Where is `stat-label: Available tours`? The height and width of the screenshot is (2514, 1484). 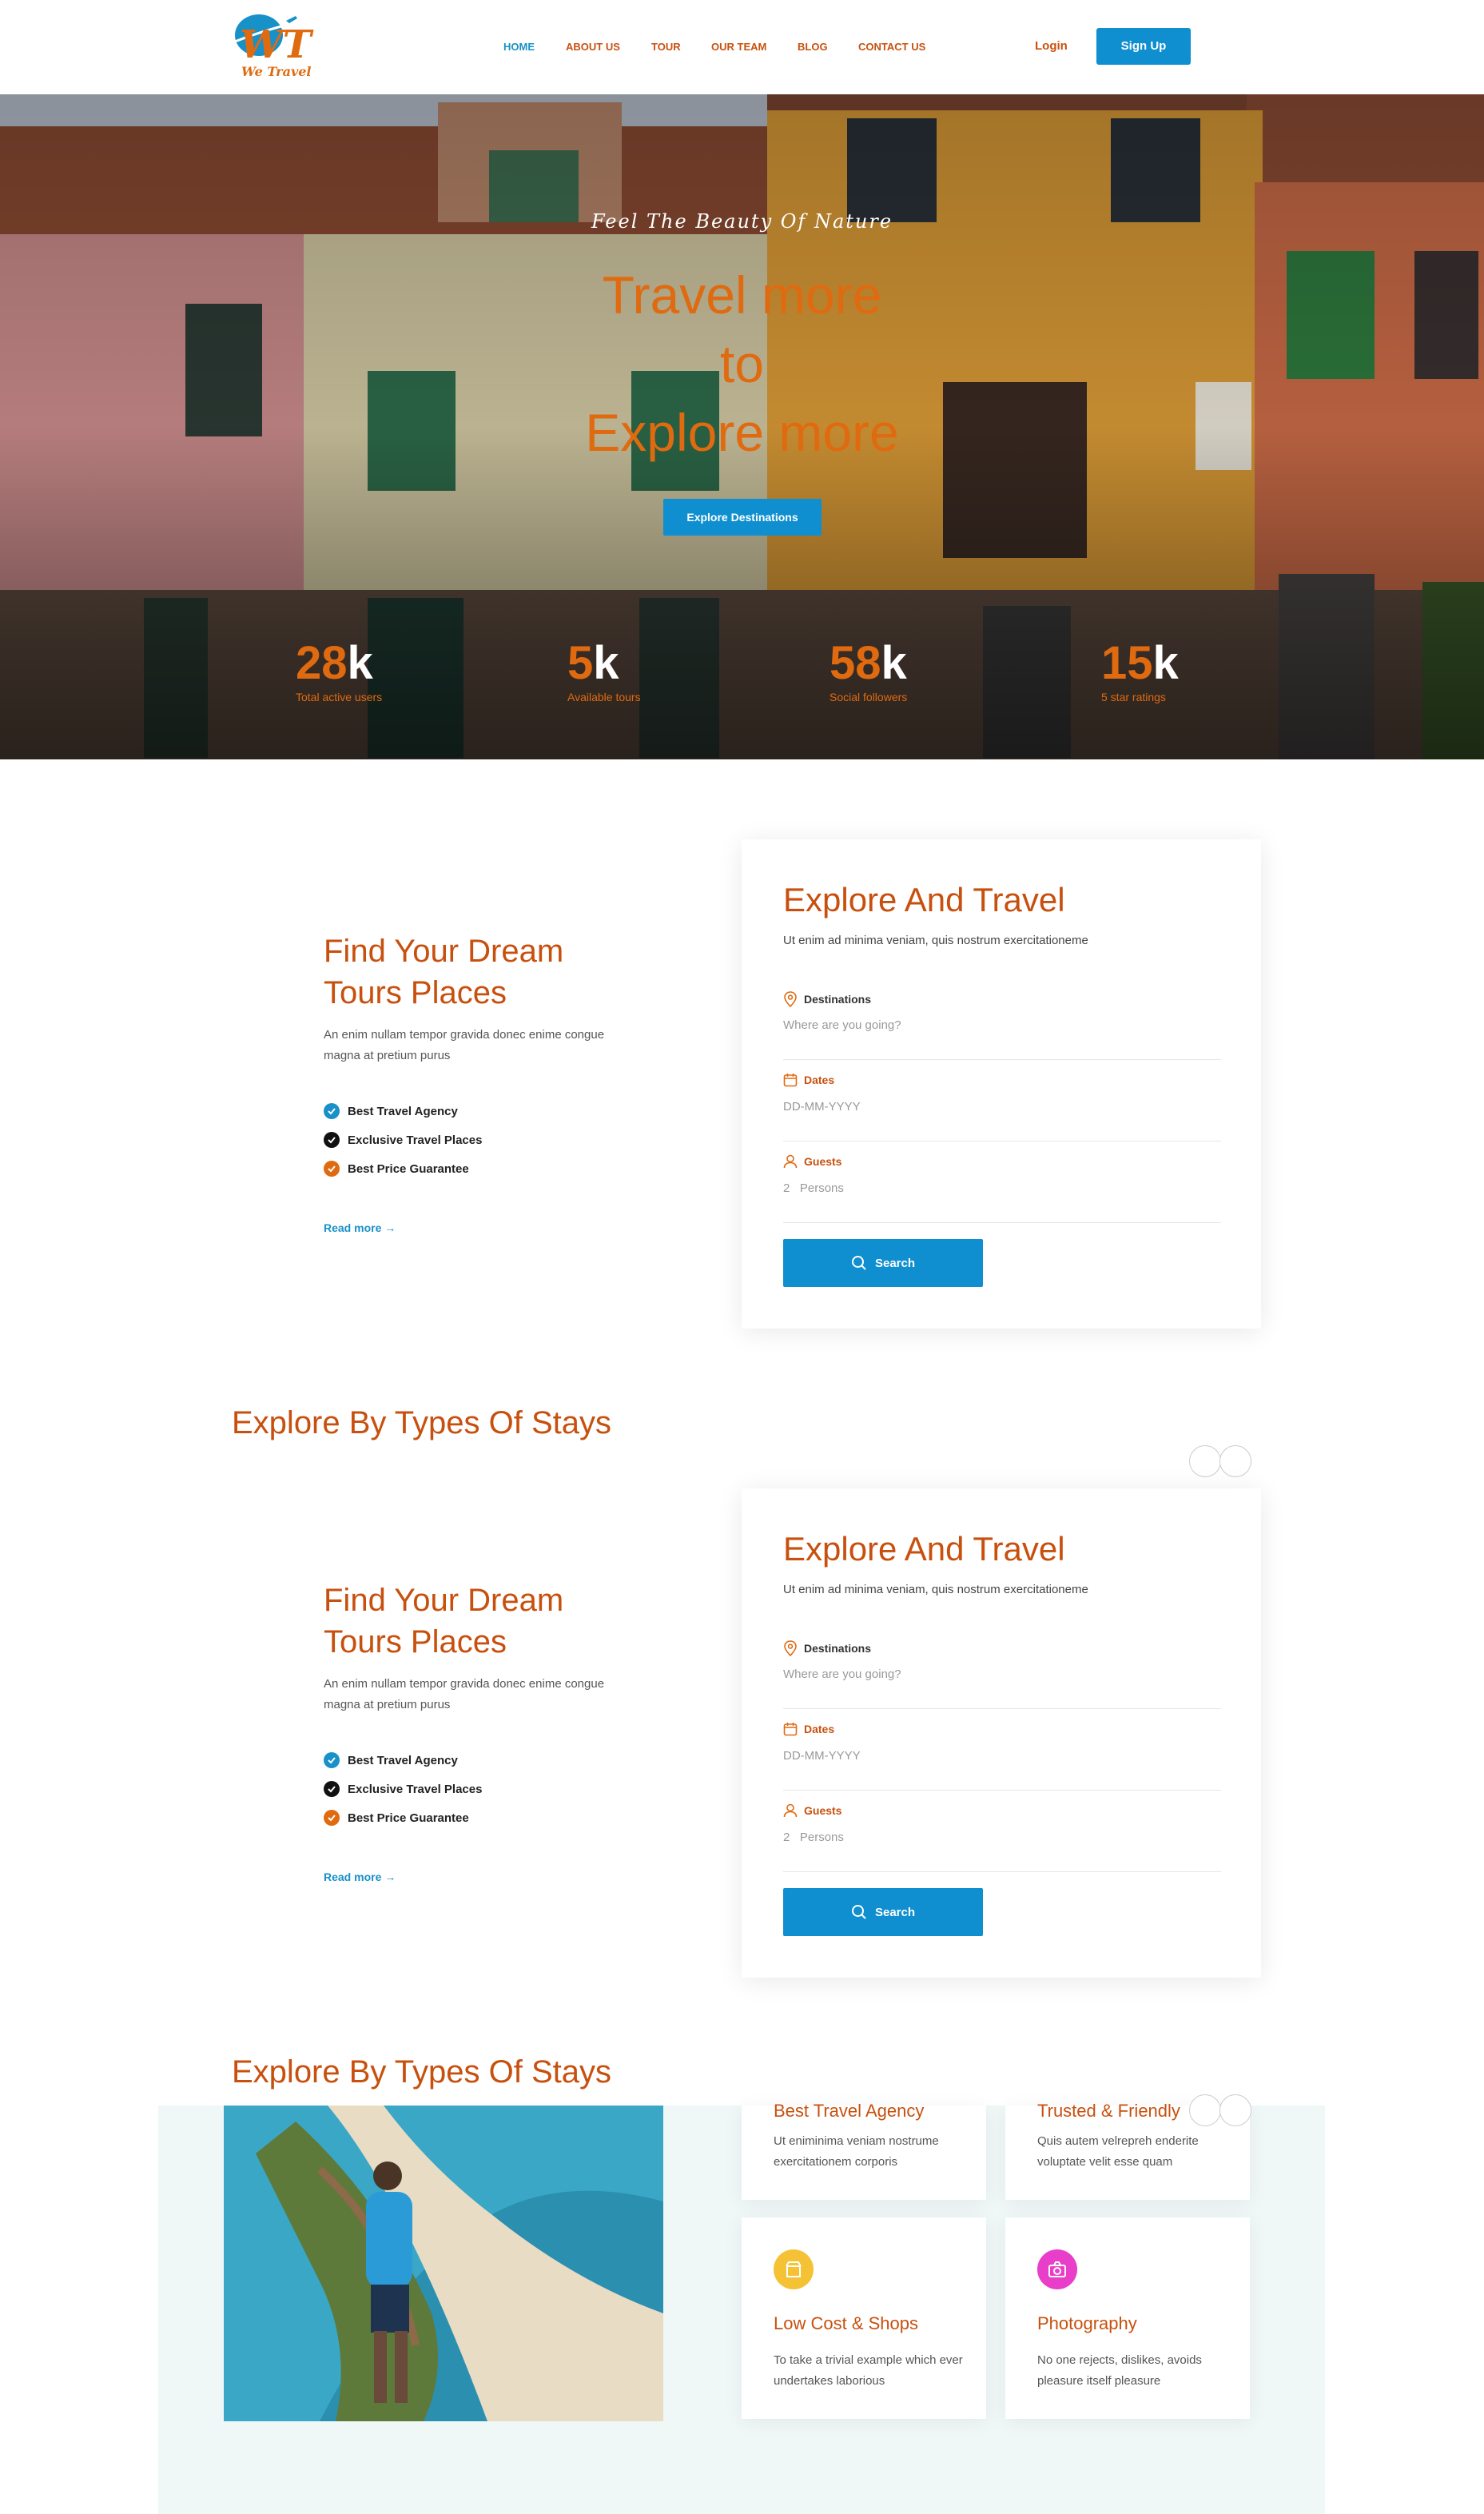 stat-label: Available tours is located at coordinates (604, 697).